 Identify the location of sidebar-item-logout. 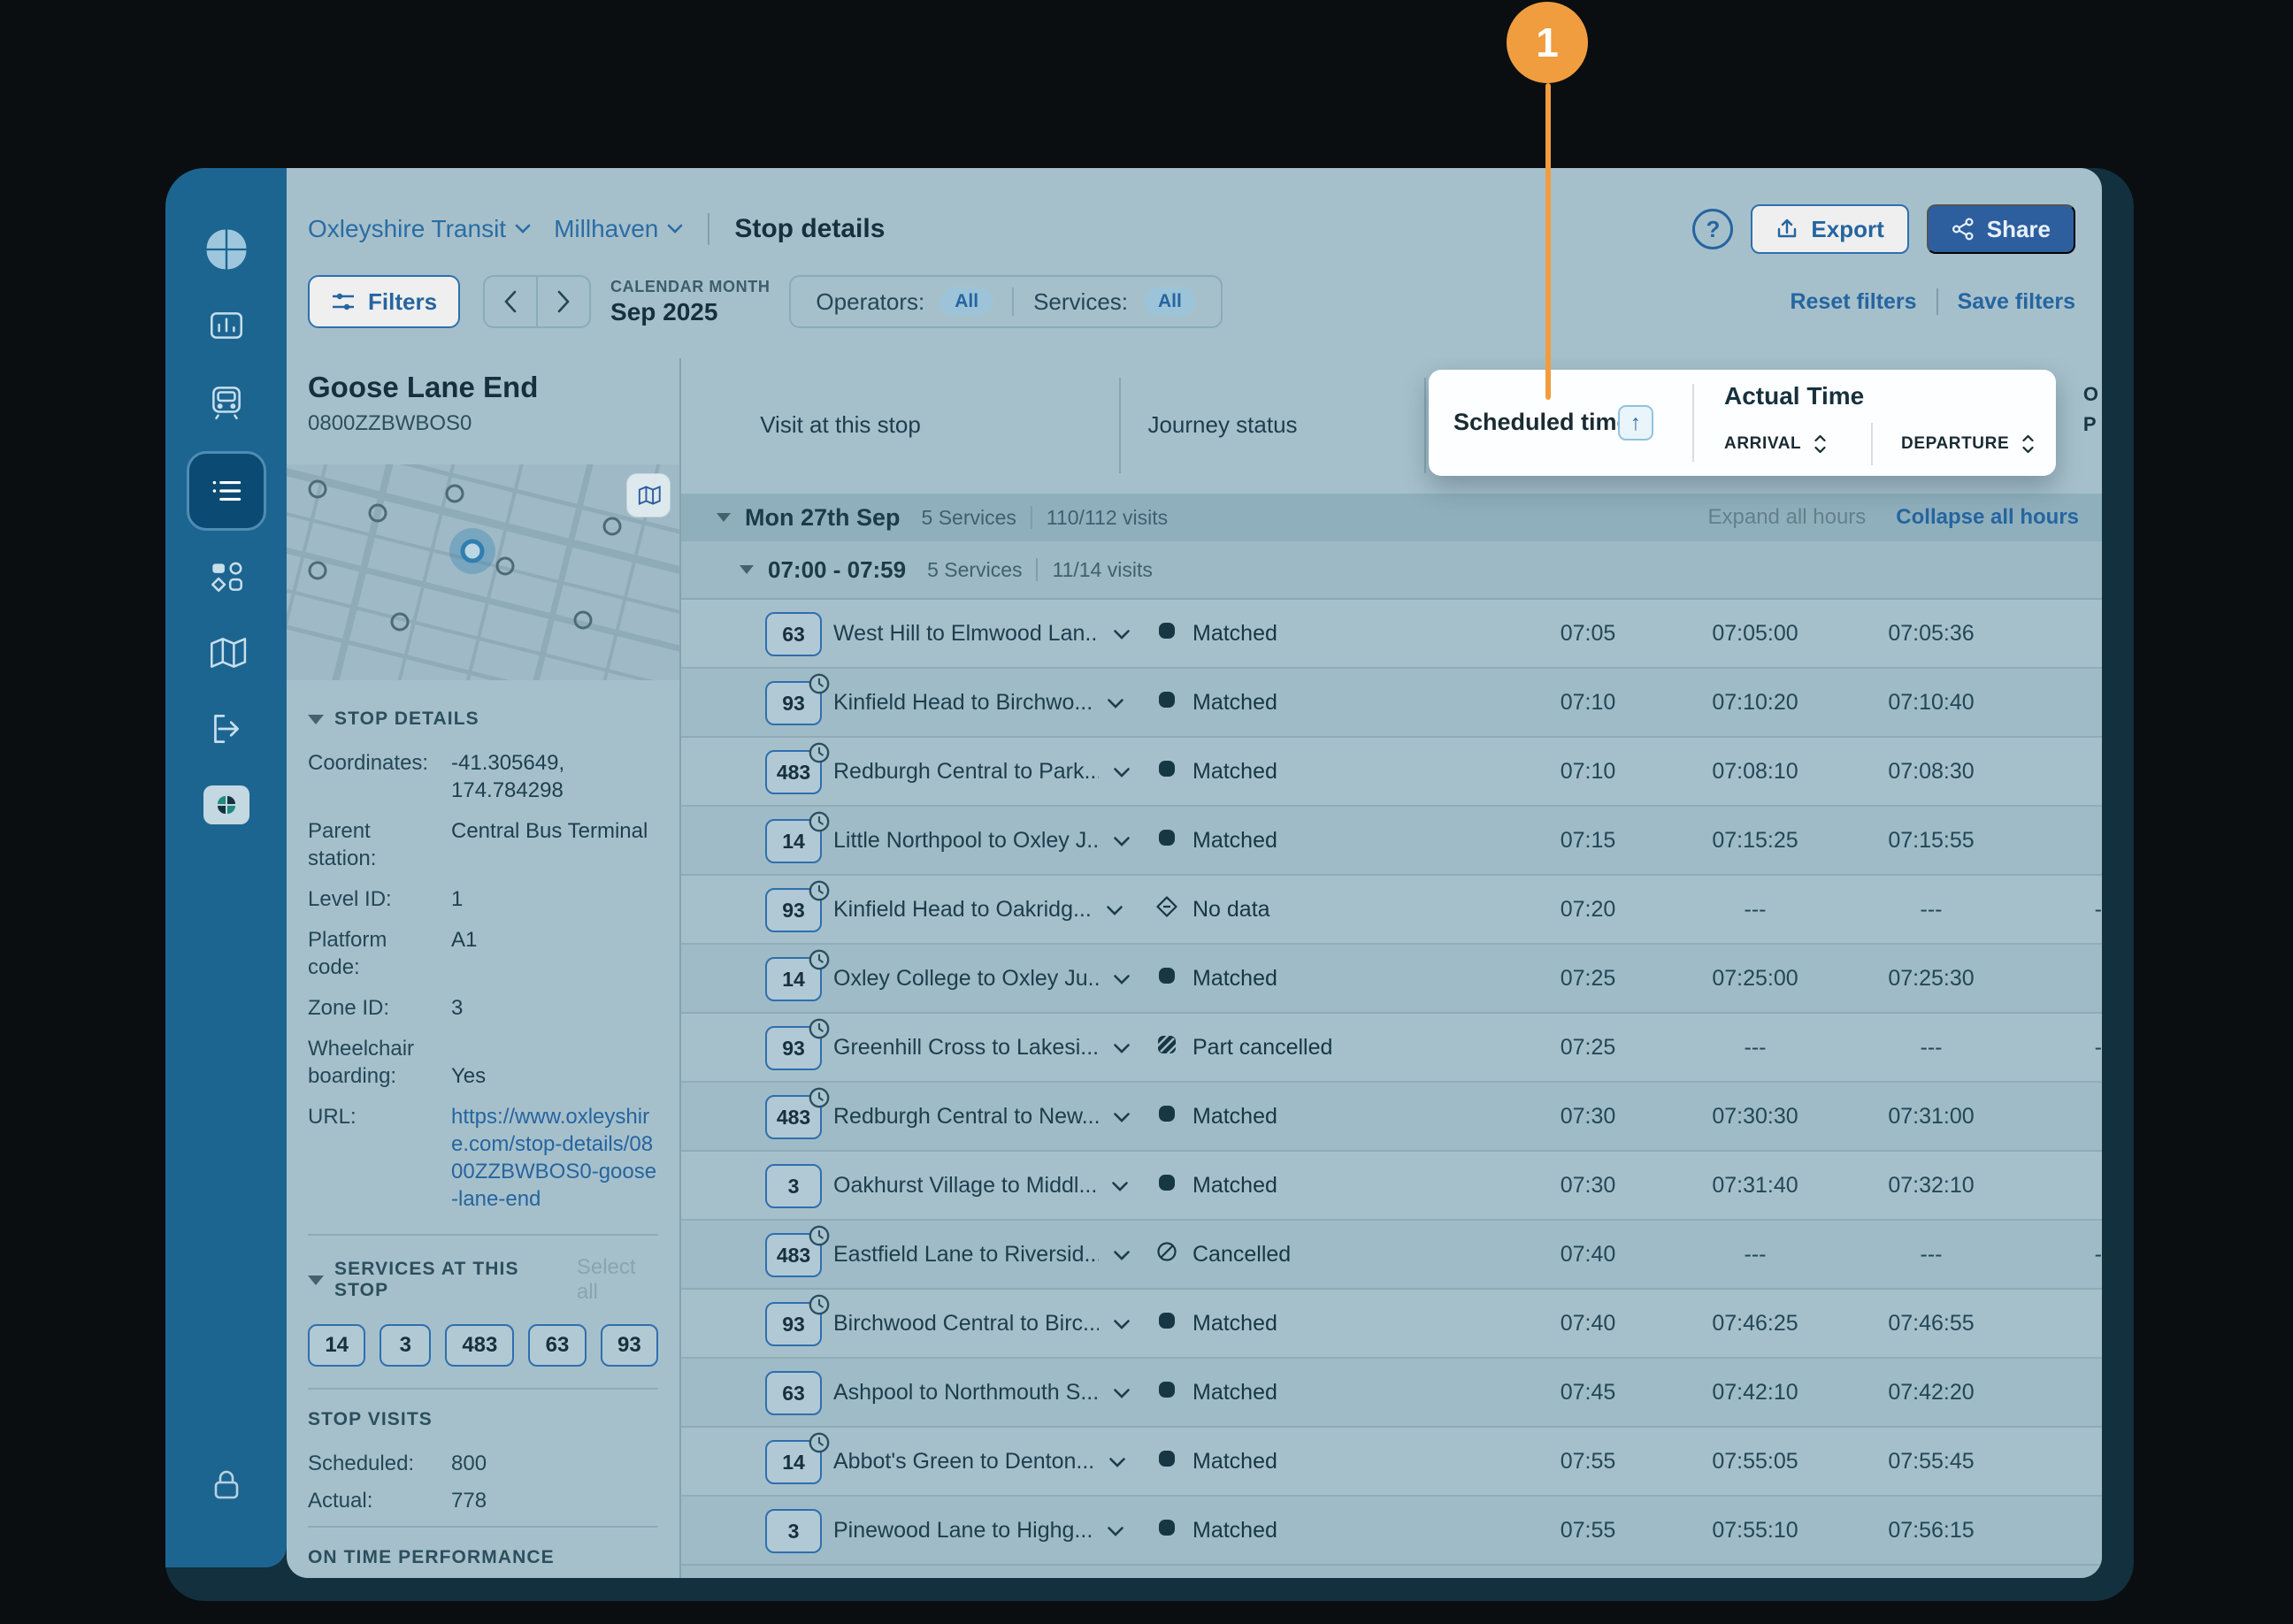
(226, 729).